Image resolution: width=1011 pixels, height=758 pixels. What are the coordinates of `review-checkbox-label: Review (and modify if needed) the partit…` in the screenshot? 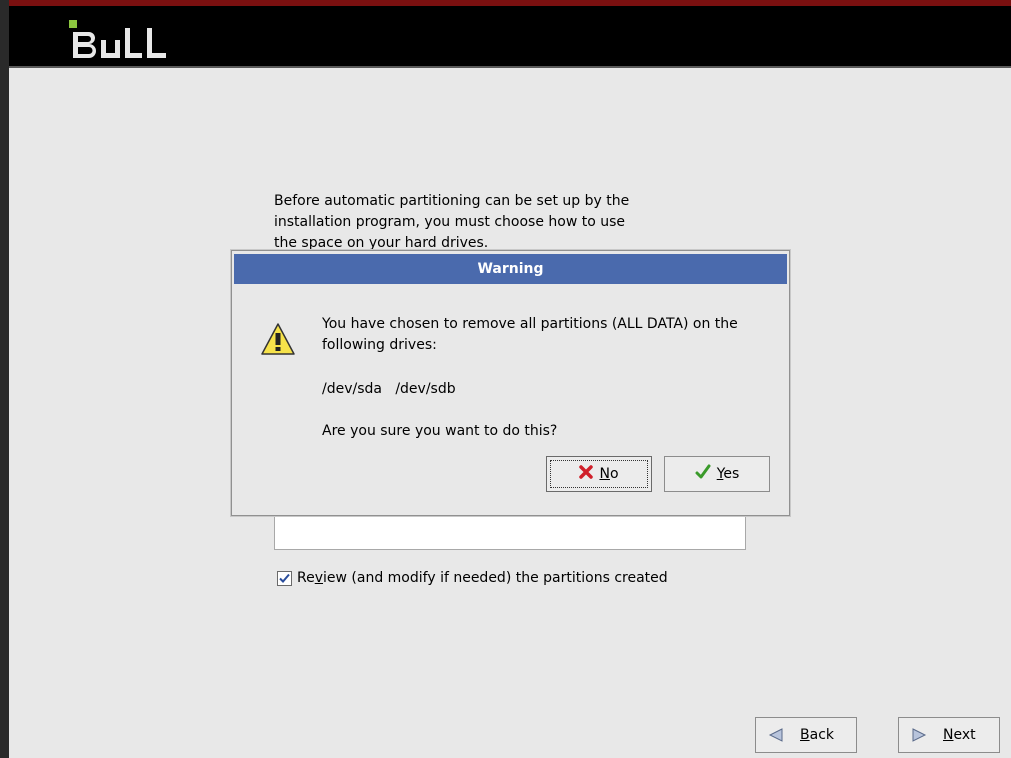 It's located at (482, 578).